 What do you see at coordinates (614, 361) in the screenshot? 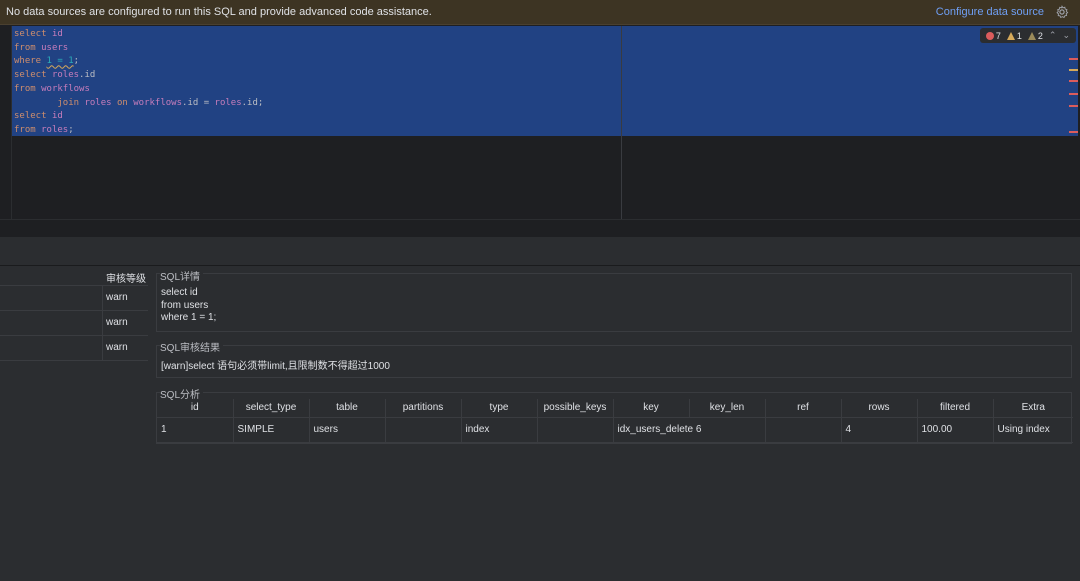
I see `sql-result-box: [warn]select 语句必须带limit,且限制数不得超过1000` at bounding box center [614, 361].